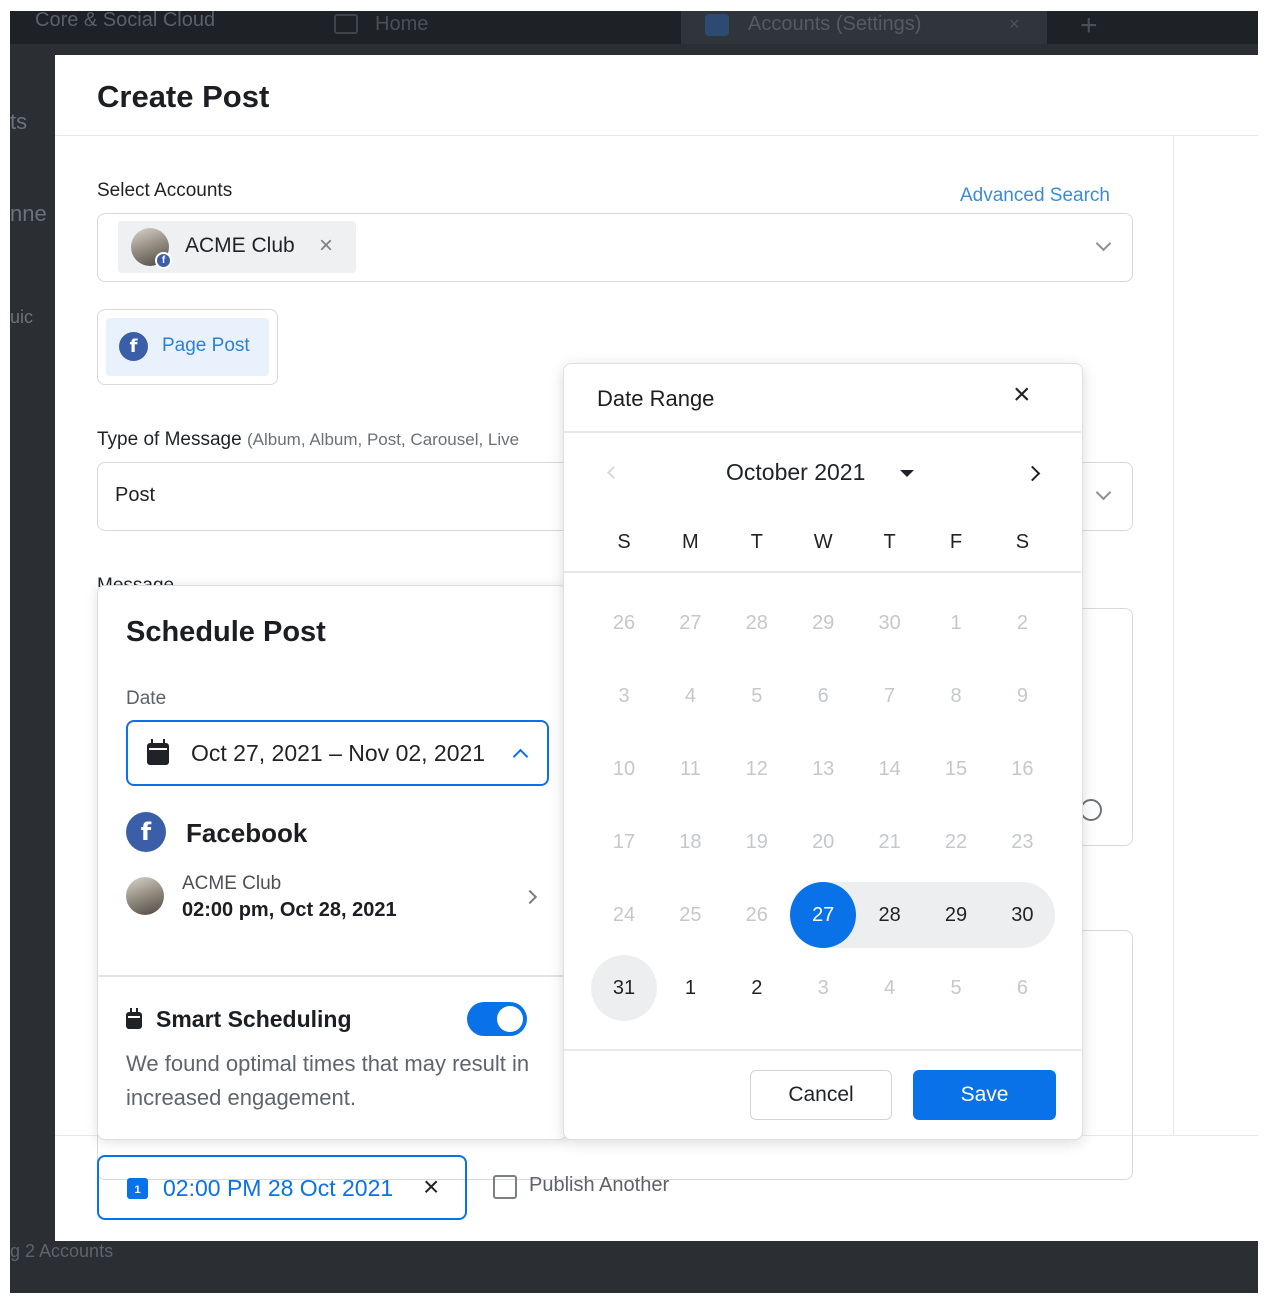 The width and height of the screenshot is (1266, 1302). What do you see at coordinates (1089, 27) in the screenshot?
I see `new-tab-button: +` at bounding box center [1089, 27].